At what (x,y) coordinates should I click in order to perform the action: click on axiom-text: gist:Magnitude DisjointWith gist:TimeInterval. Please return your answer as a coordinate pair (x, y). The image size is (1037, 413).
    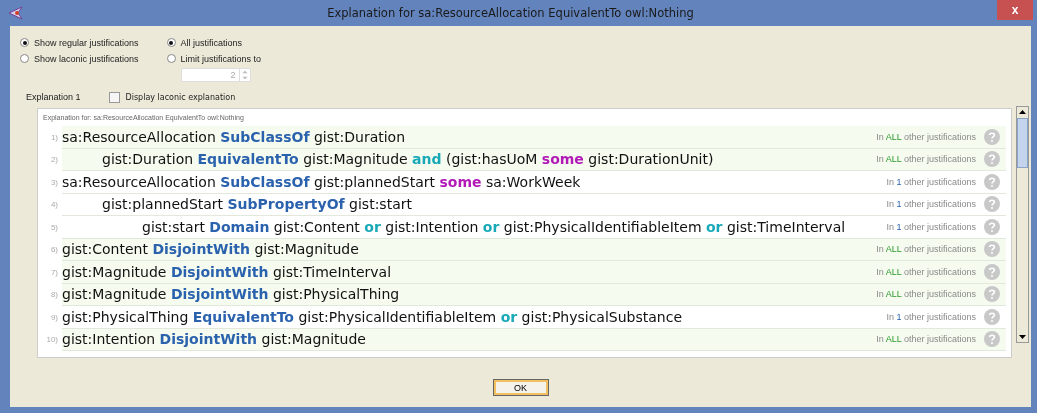
    Looking at the image, I should click on (227, 271).